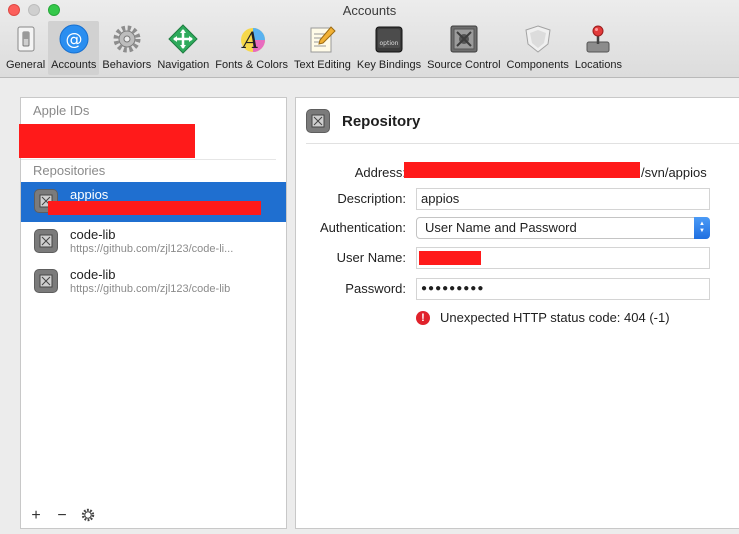  I want to click on description-row: Description: appios, so click(517, 199).